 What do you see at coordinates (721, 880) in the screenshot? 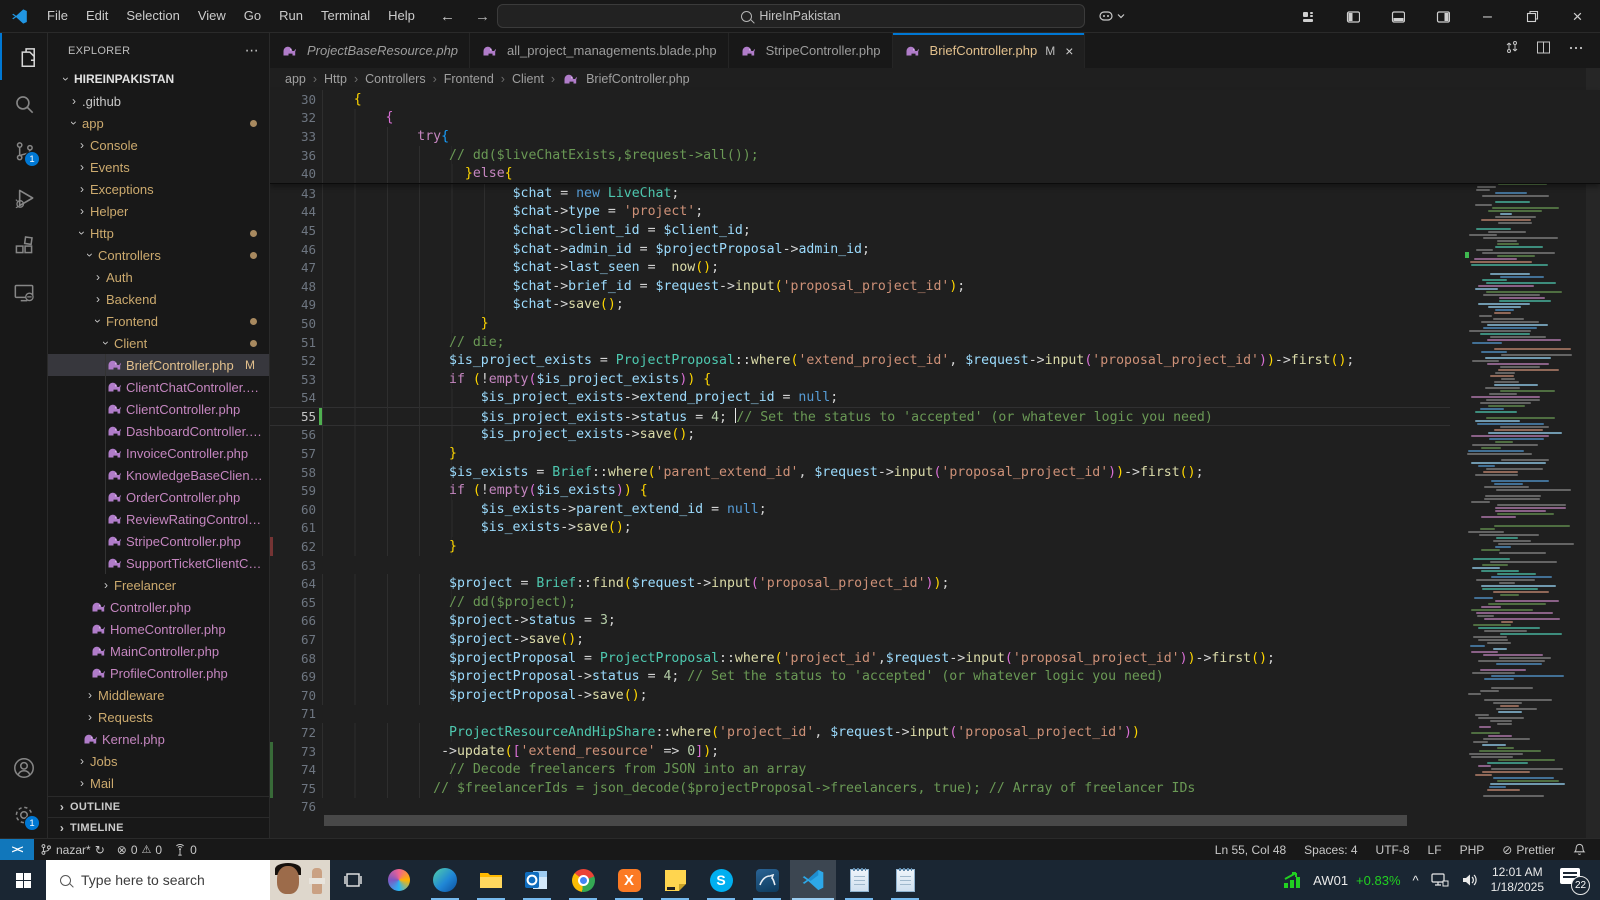
I see `taskbar-app-skype: S` at bounding box center [721, 880].